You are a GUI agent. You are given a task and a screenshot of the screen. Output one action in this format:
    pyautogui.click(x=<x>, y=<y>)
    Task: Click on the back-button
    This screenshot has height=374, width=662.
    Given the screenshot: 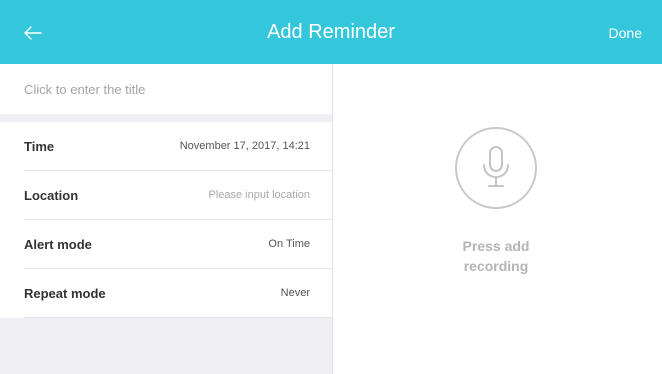 What is the action you would take?
    pyautogui.click(x=33, y=33)
    